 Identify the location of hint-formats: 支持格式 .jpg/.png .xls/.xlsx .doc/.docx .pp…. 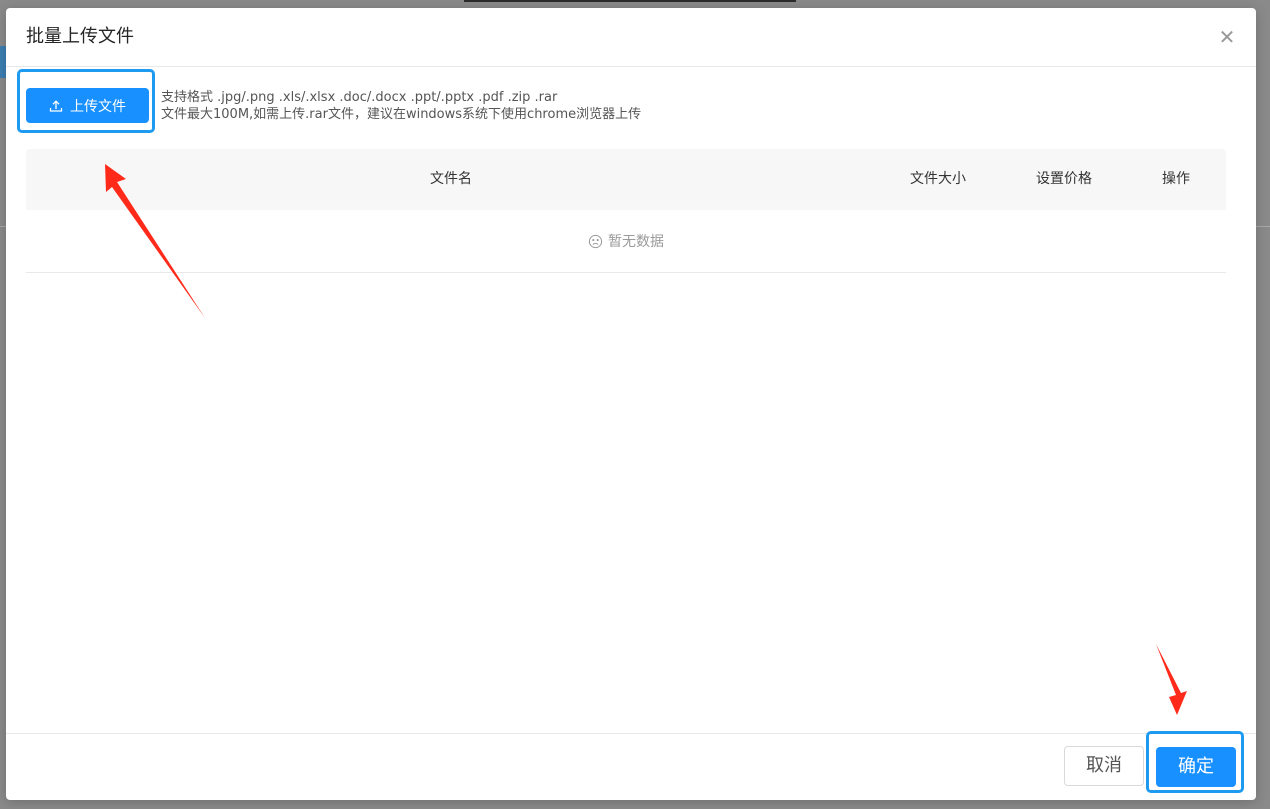
(359, 97).